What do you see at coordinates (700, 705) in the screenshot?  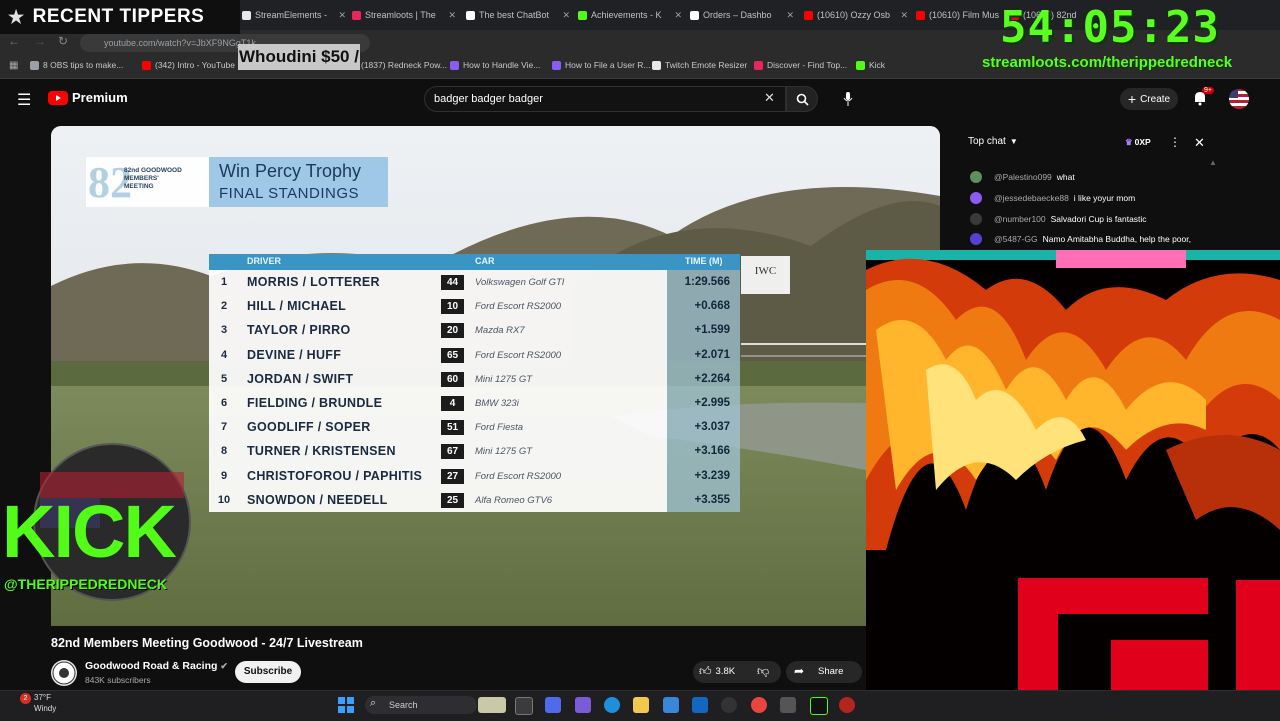 I see `outlook-icon` at bounding box center [700, 705].